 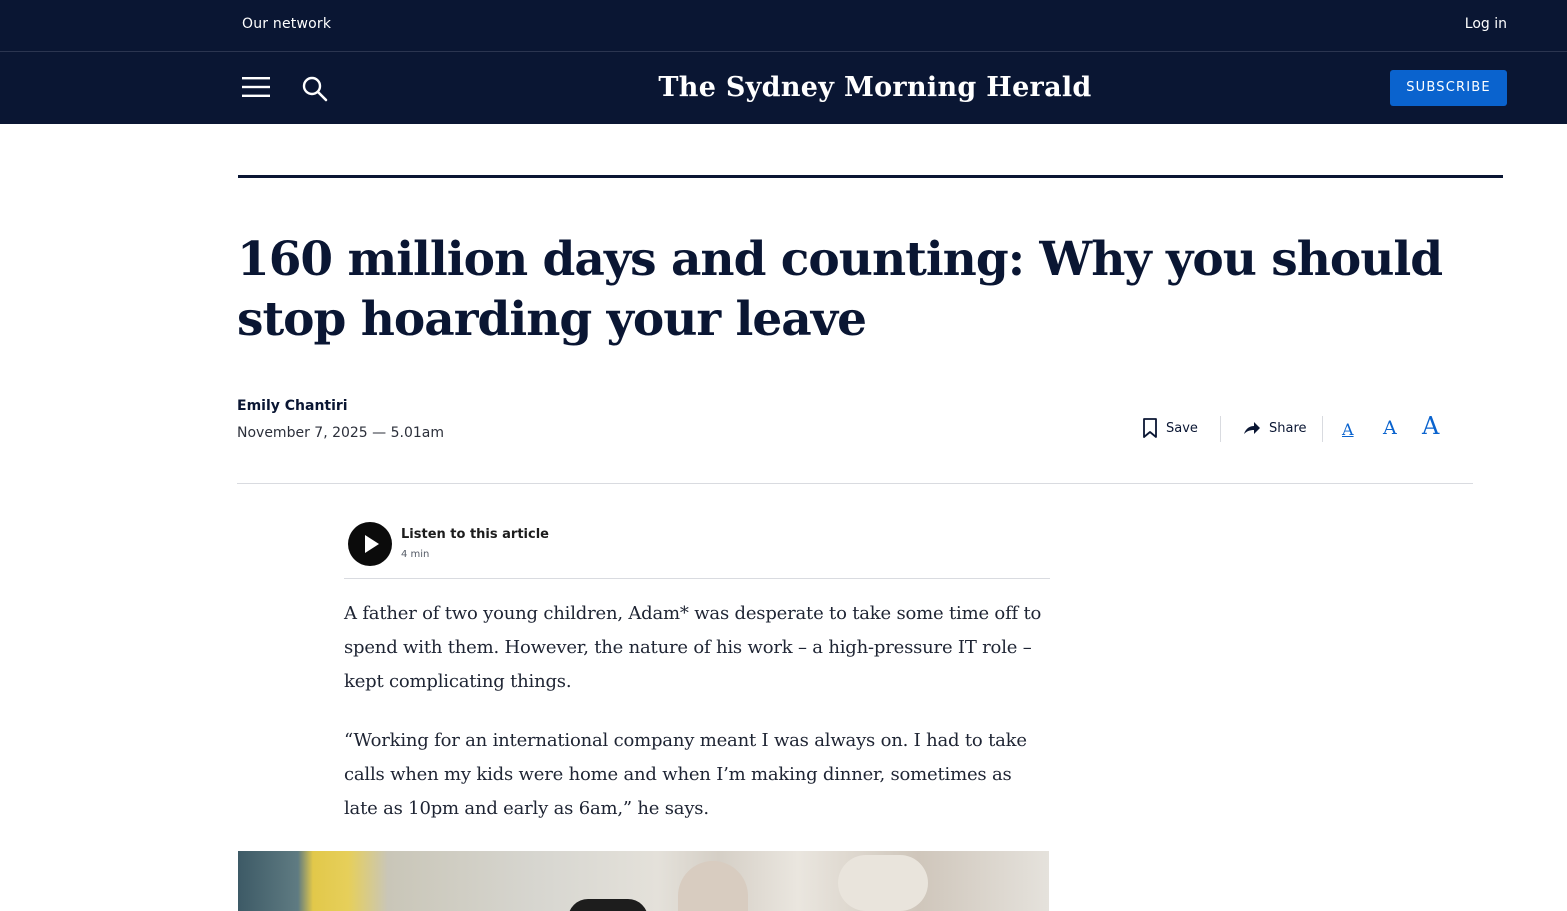 I want to click on font-size-small-button: A, so click(x=1348, y=429).